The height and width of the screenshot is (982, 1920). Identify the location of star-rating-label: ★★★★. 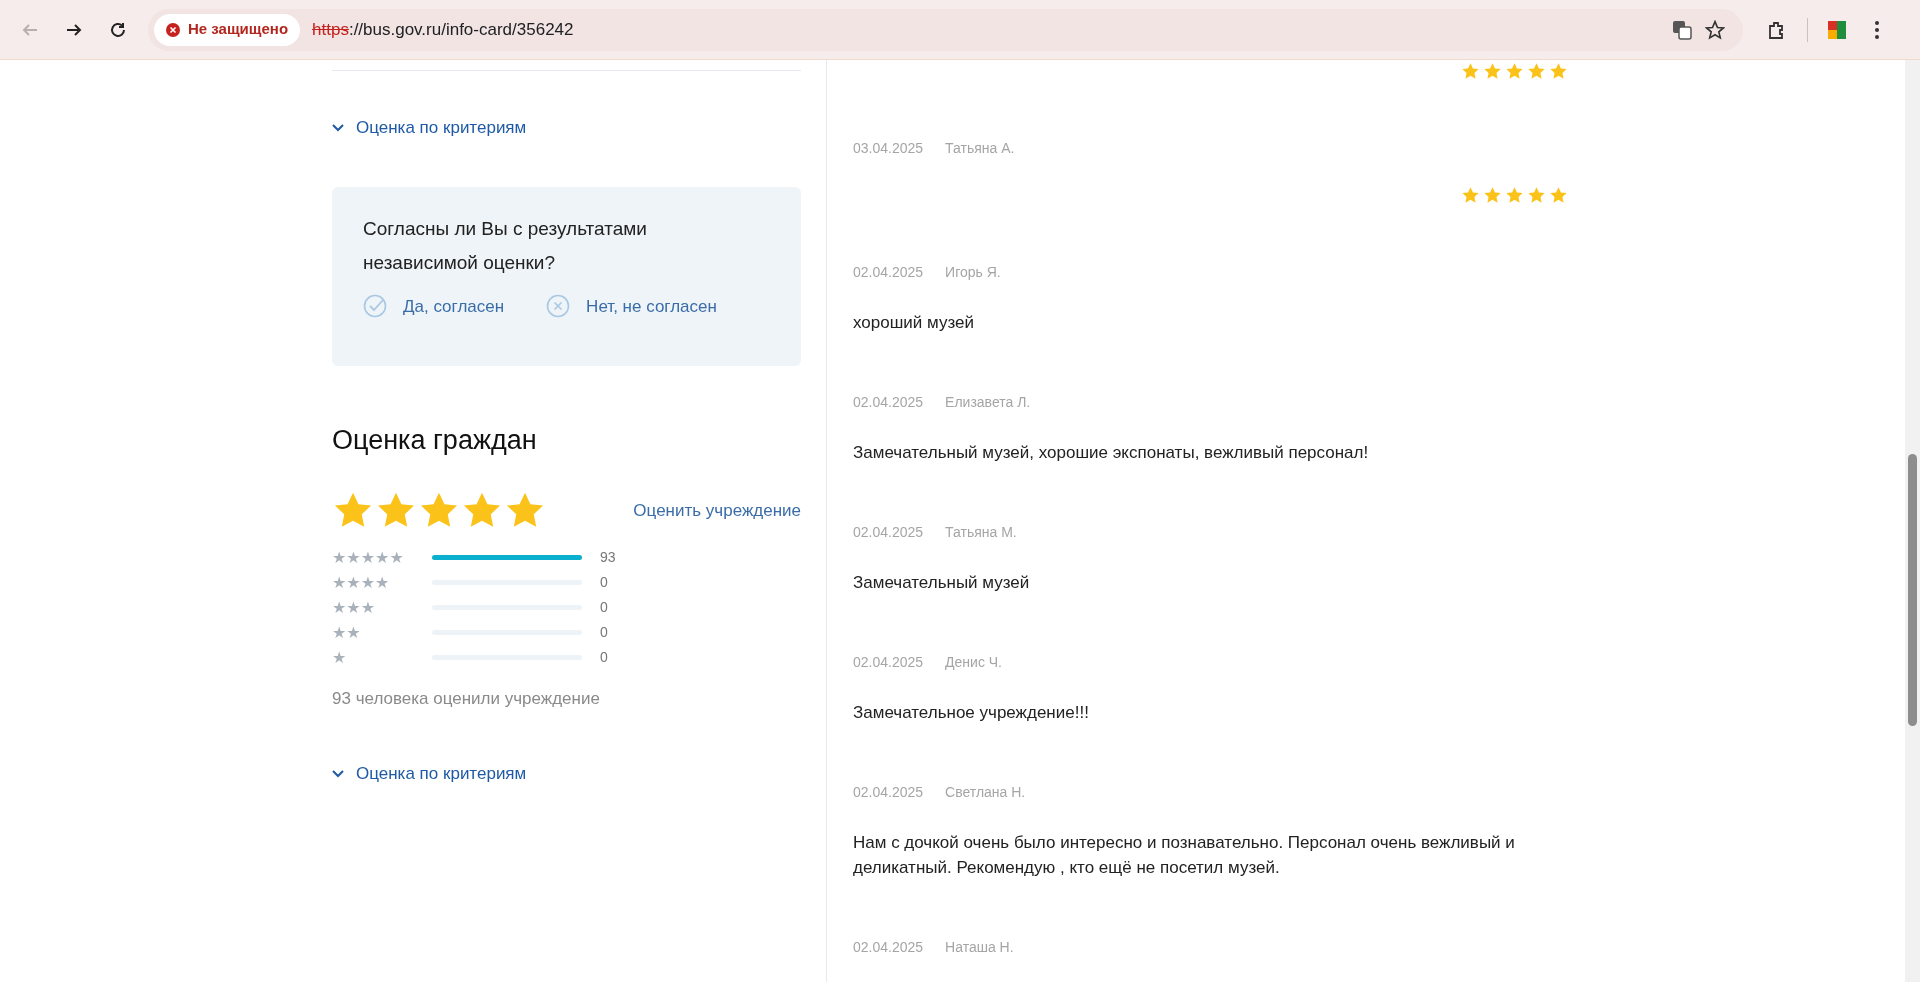
(361, 582).